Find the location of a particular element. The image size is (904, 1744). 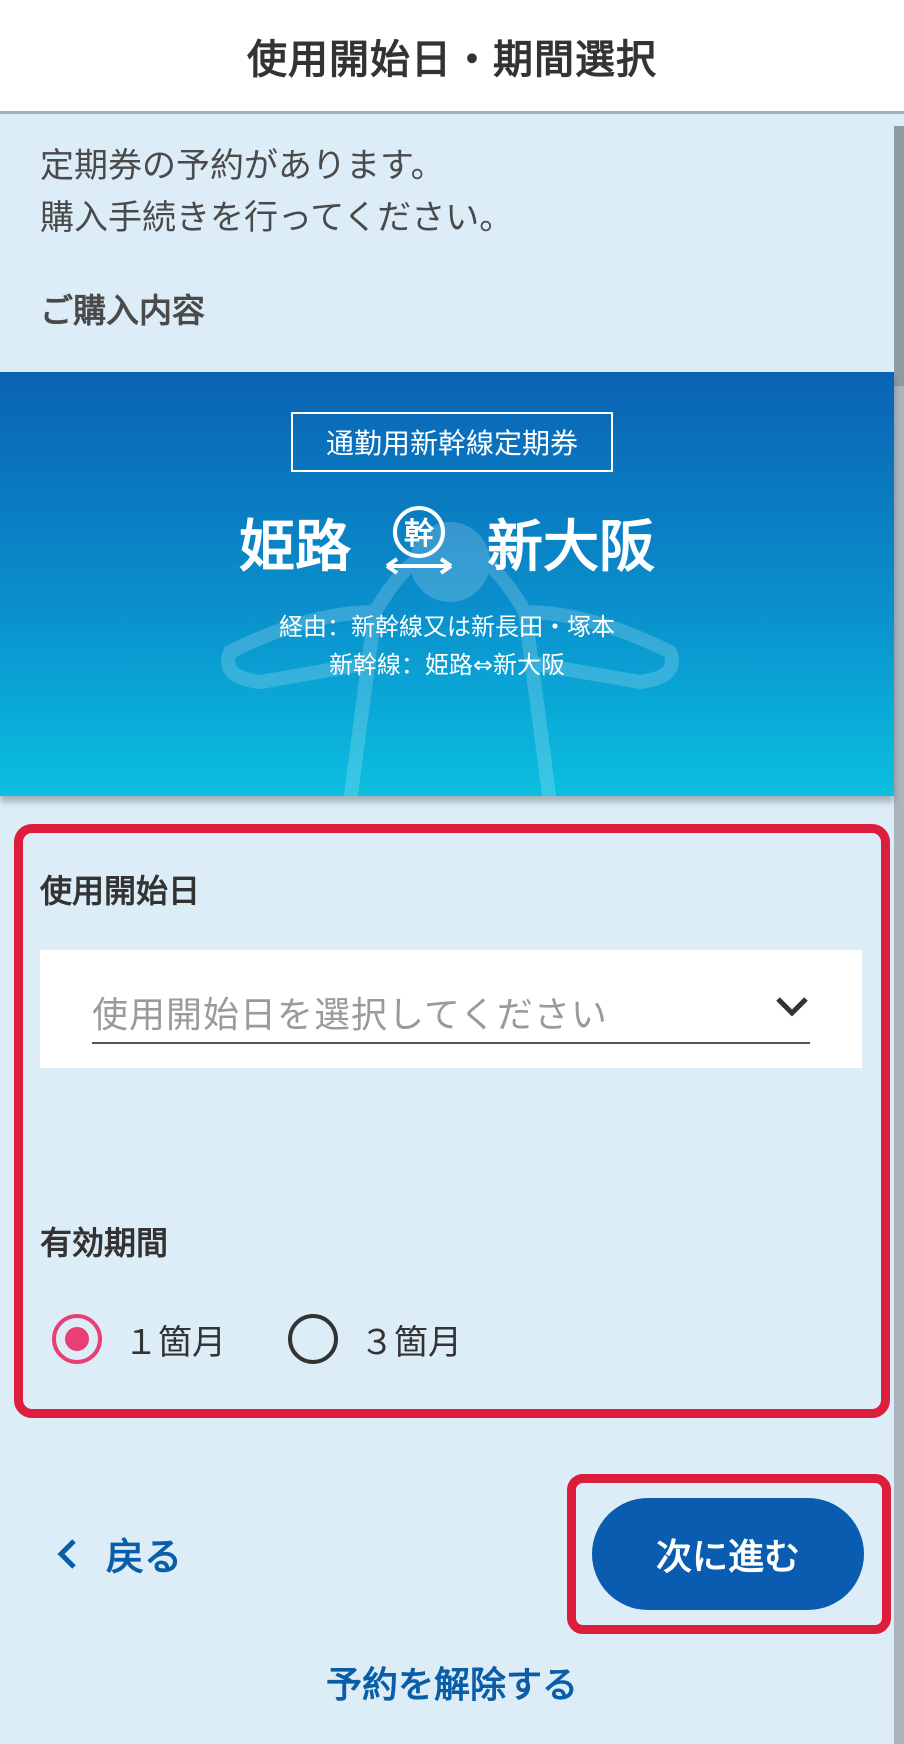

page-title: 使用開始日・期間選択 is located at coordinates (452, 59).